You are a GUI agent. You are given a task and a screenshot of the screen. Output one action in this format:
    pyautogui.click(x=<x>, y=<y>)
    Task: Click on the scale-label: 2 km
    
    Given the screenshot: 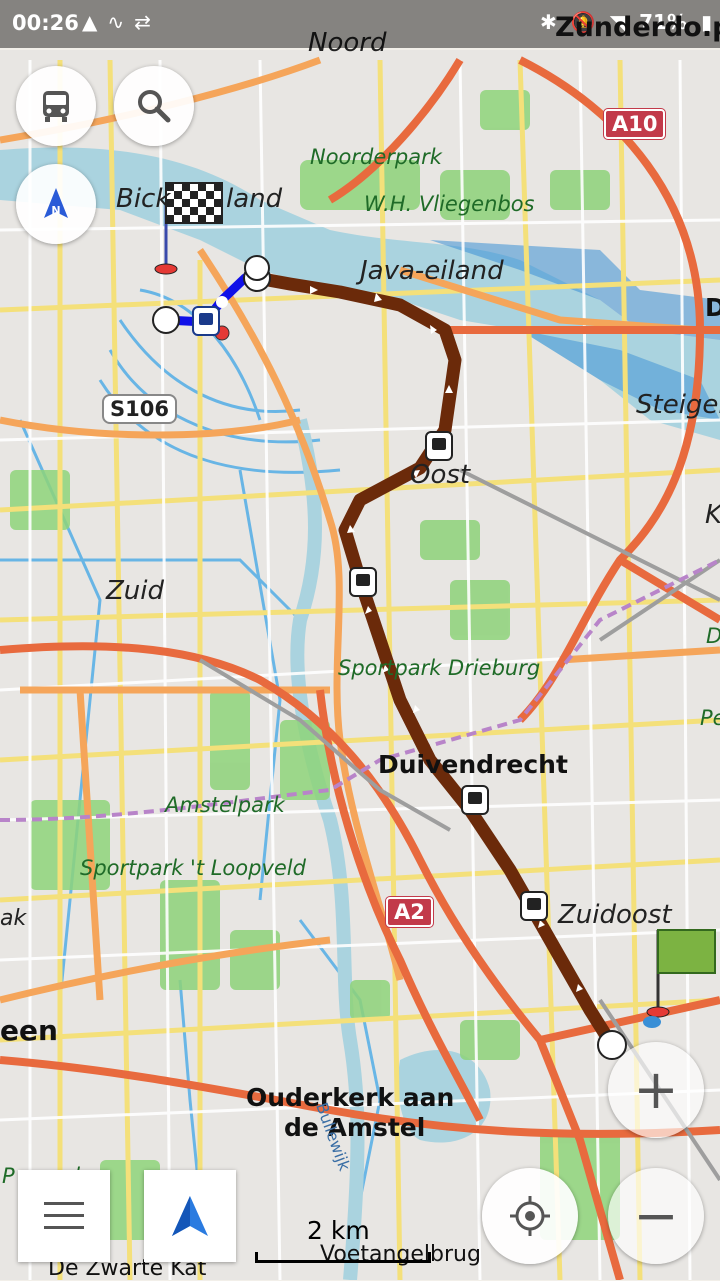 What is the action you would take?
    pyautogui.click(x=338, y=1230)
    